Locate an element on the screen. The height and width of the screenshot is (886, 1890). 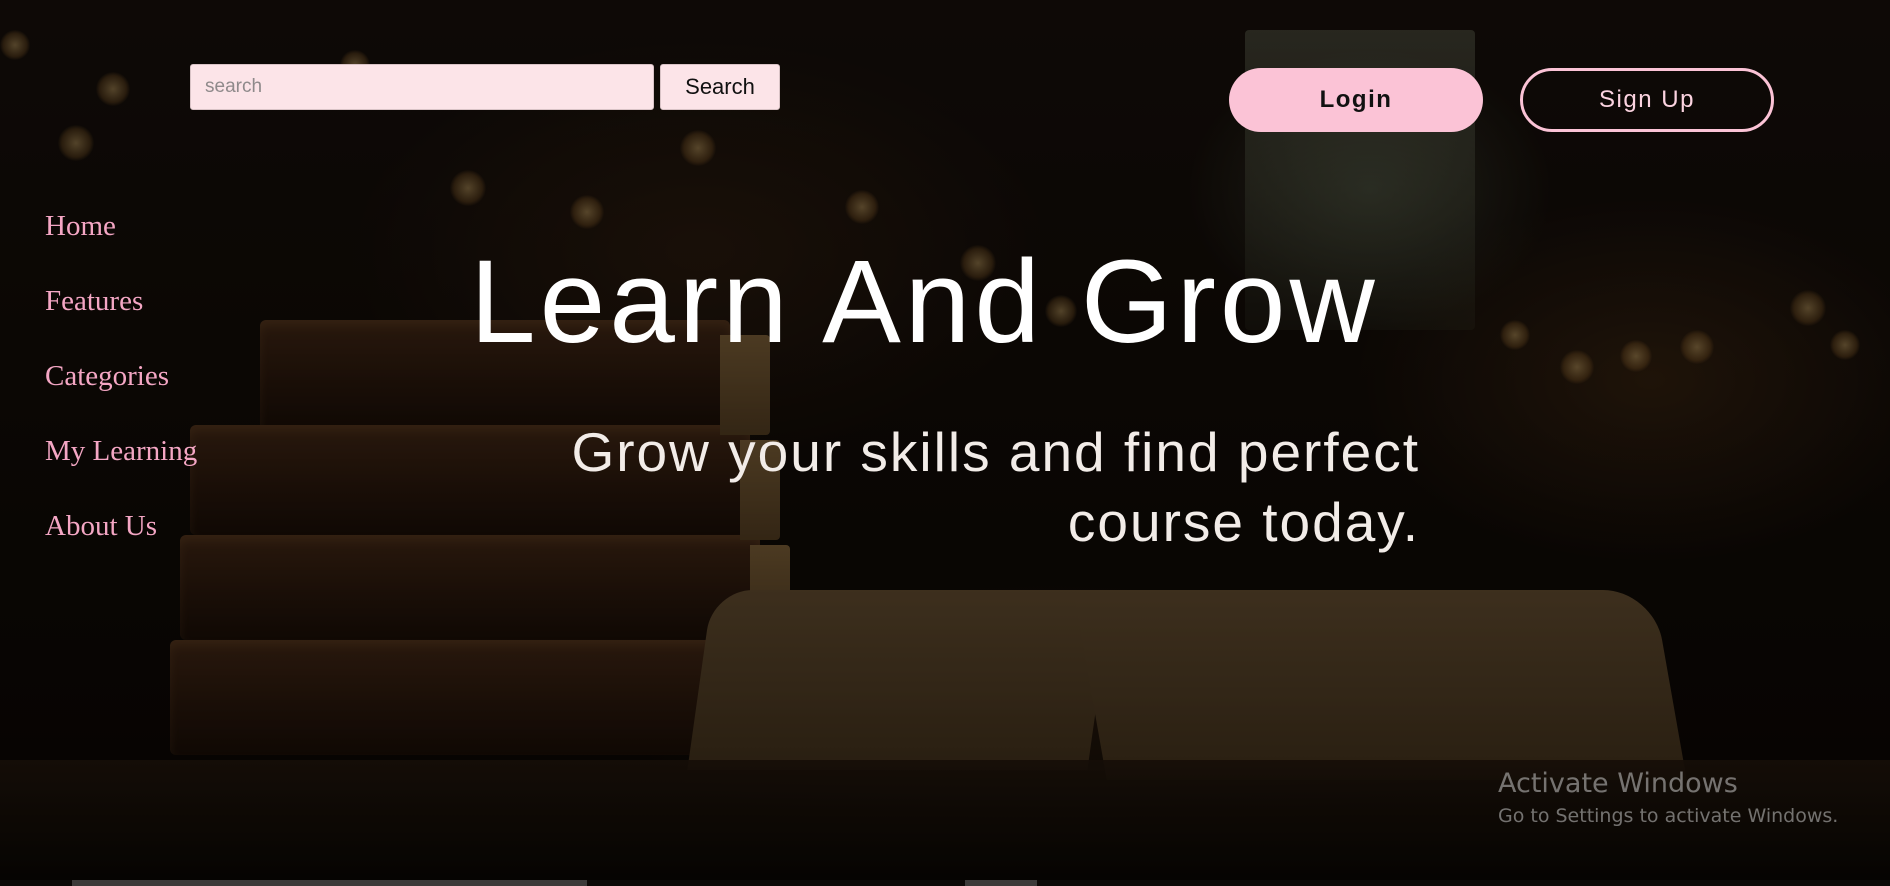
watermark-title: Activate Windows is located at coordinates (1618, 783).